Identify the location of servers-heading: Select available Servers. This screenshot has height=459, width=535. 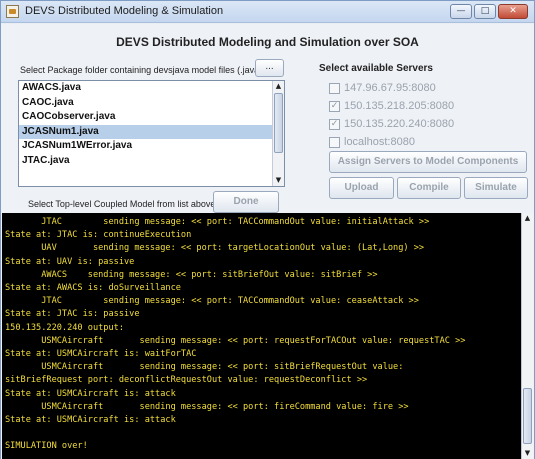
(376, 68).